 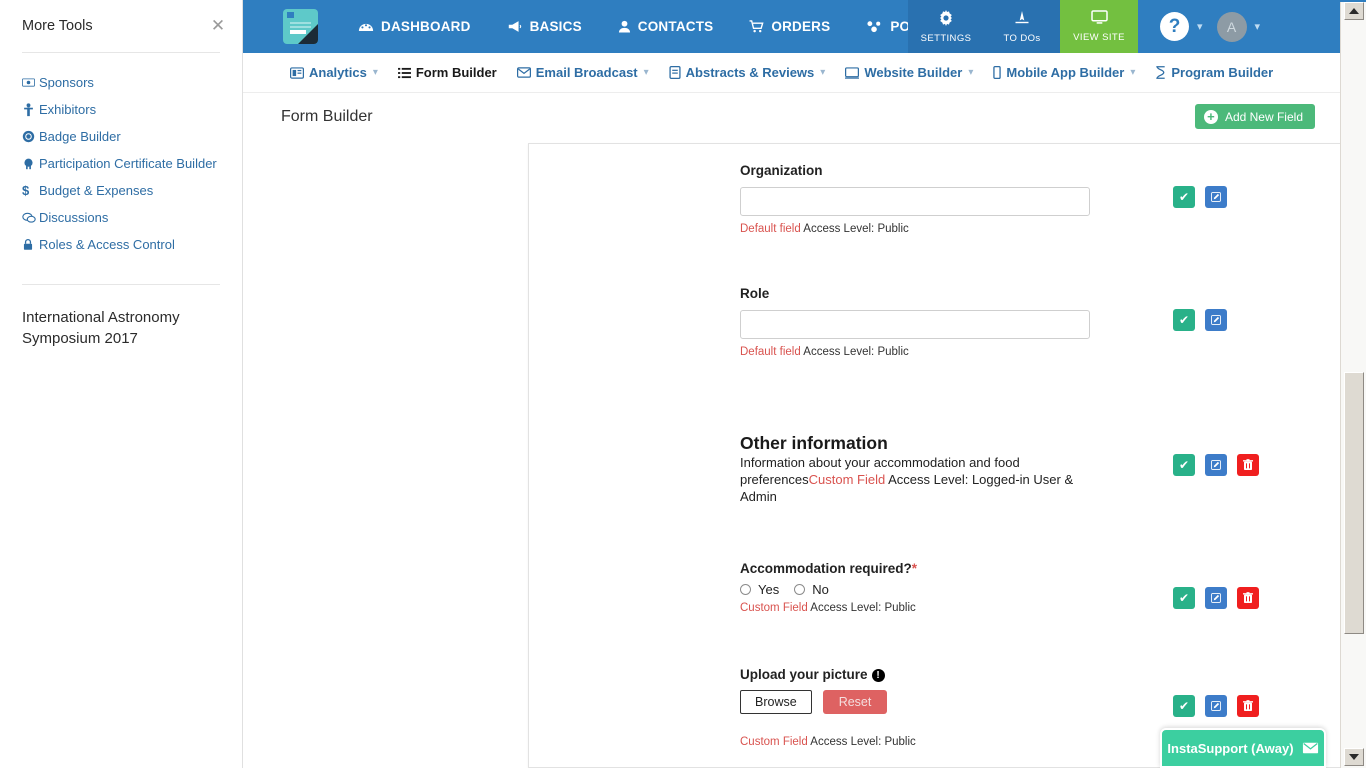 I want to click on field-actions: ✔, so click(x=1200, y=320).